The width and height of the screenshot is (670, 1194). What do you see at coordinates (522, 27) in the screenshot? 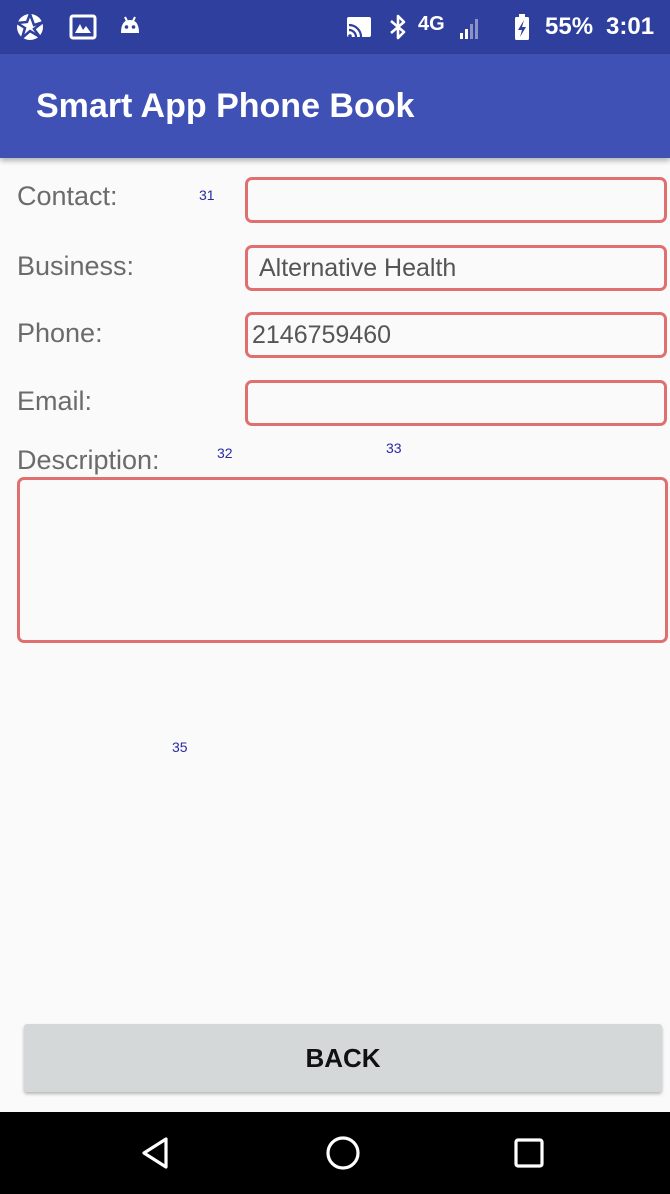
I see `battery-icon` at bounding box center [522, 27].